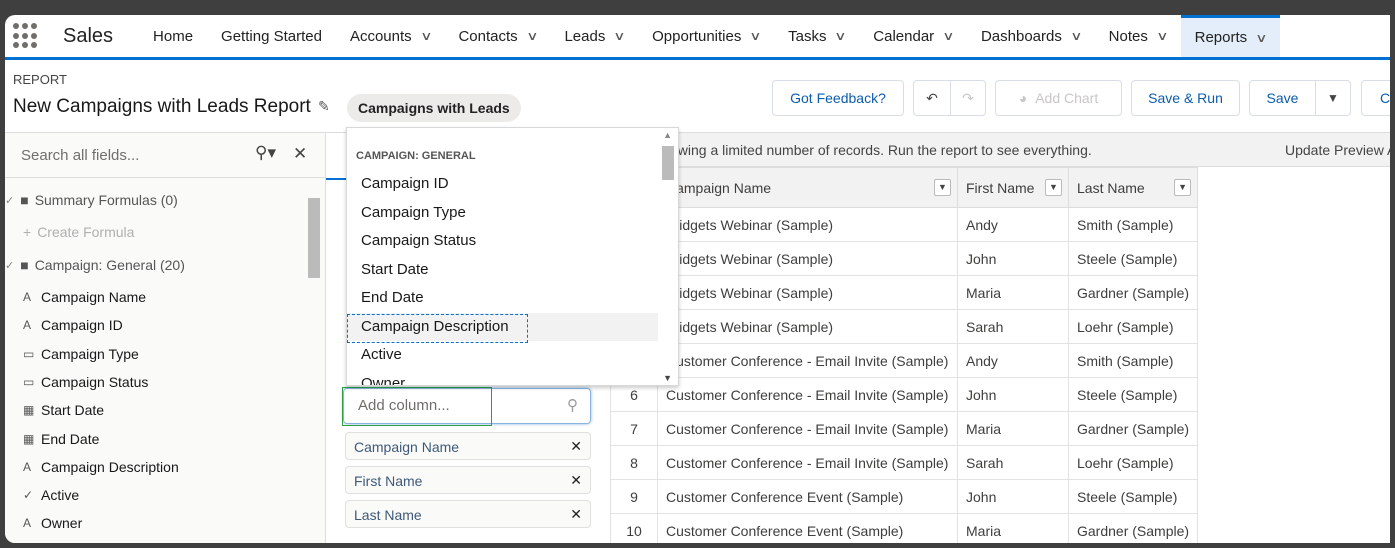  Describe the element at coordinates (1138, 36) in the screenshot. I see `nav-item-notes: Notes ∨` at that location.